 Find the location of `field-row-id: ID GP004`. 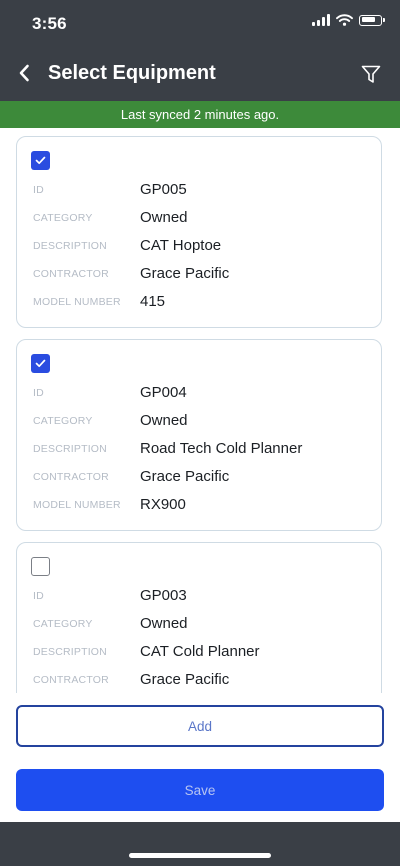

field-row-id: ID GP004 is located at coordinates (110, 392).